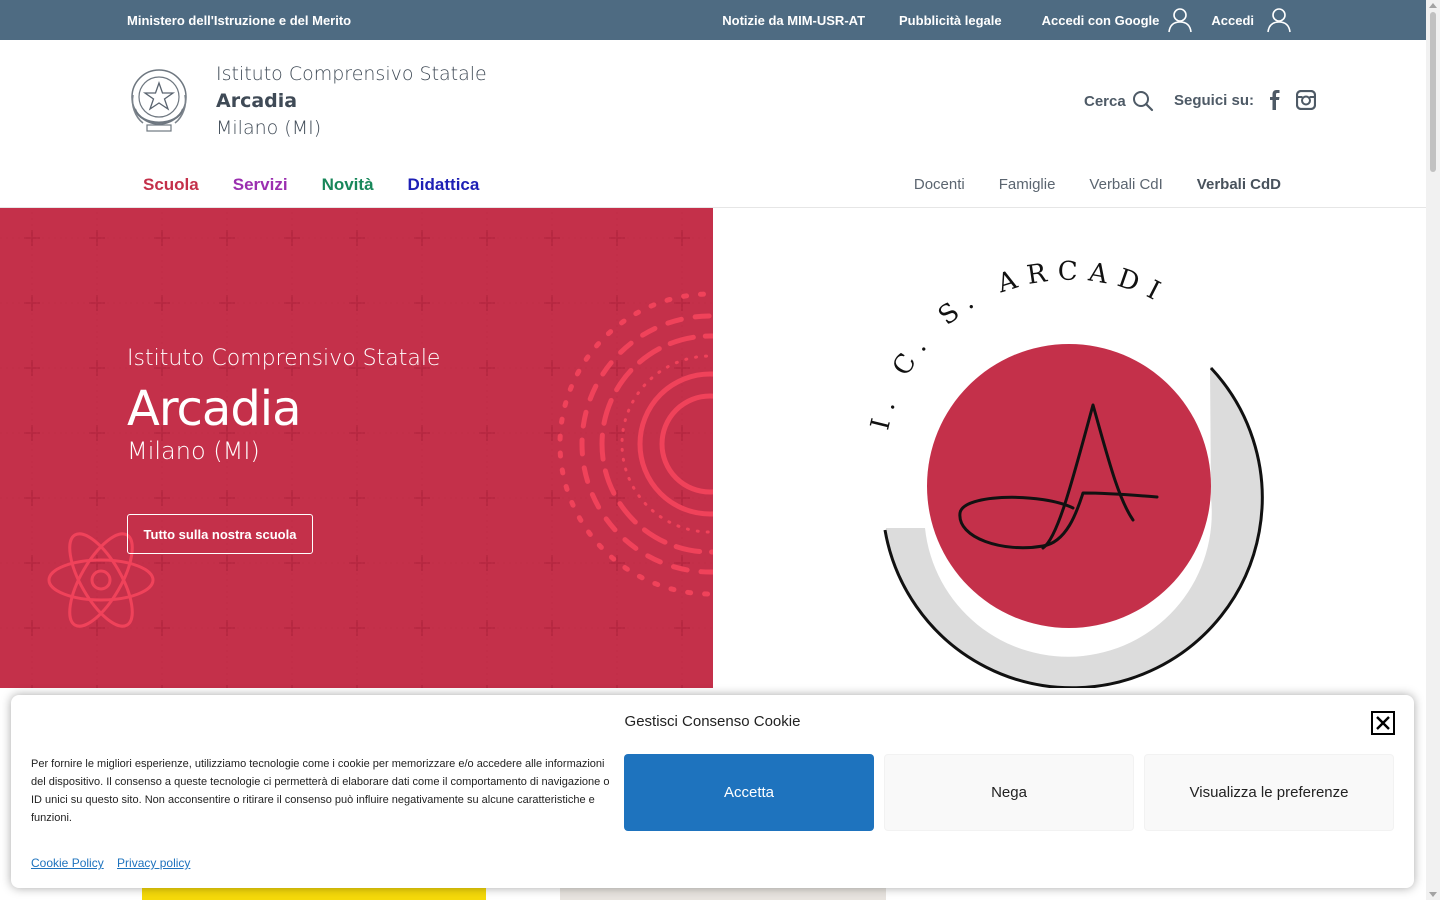 The height and width of the screenshot is (900, 1440). I want to click on instagram-icon, so click(1306, 100).